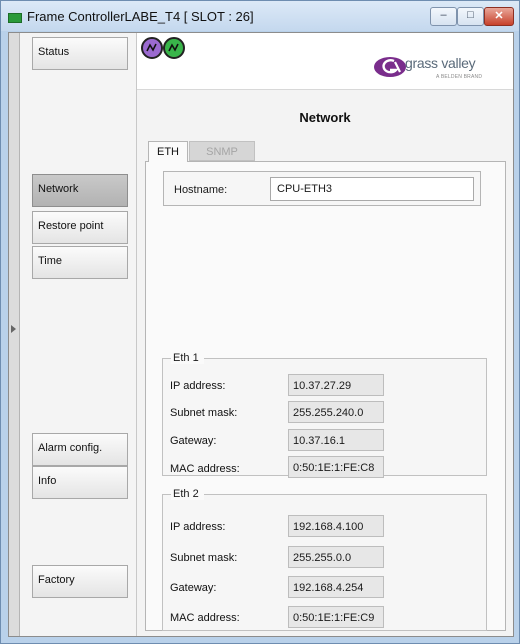  I want to click on close-button: ✕, so click(499, 16).